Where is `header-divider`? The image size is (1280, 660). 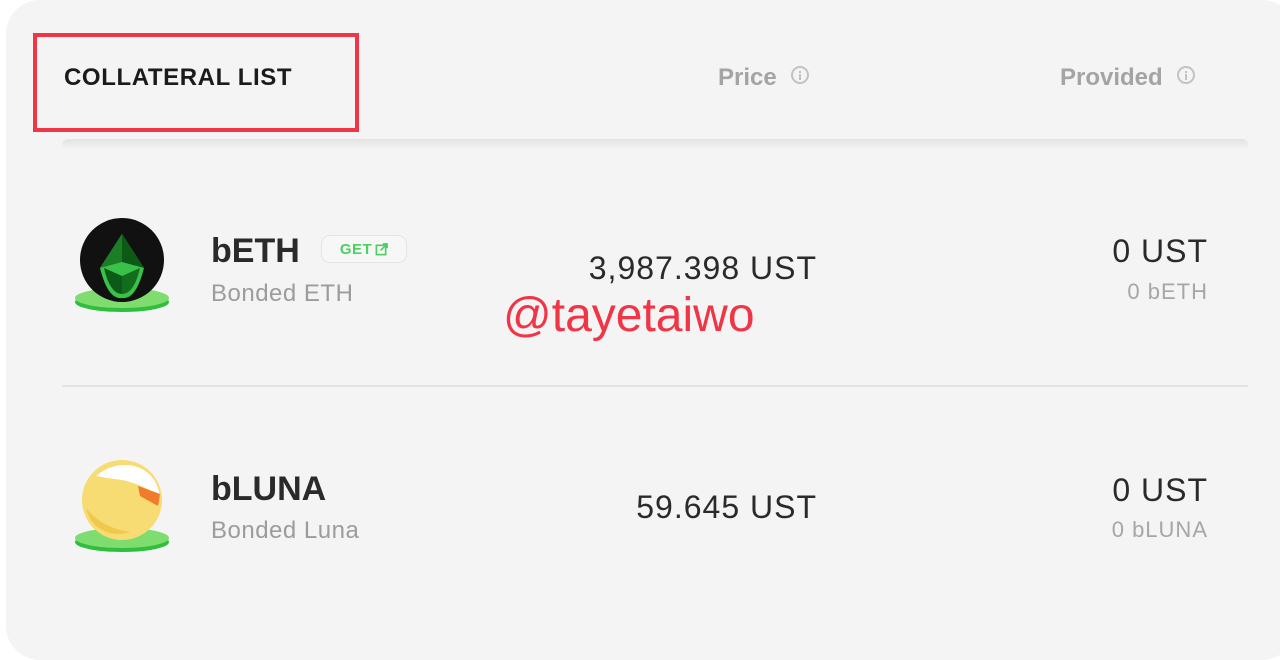 header-divider is located at coordinates (655, 145).